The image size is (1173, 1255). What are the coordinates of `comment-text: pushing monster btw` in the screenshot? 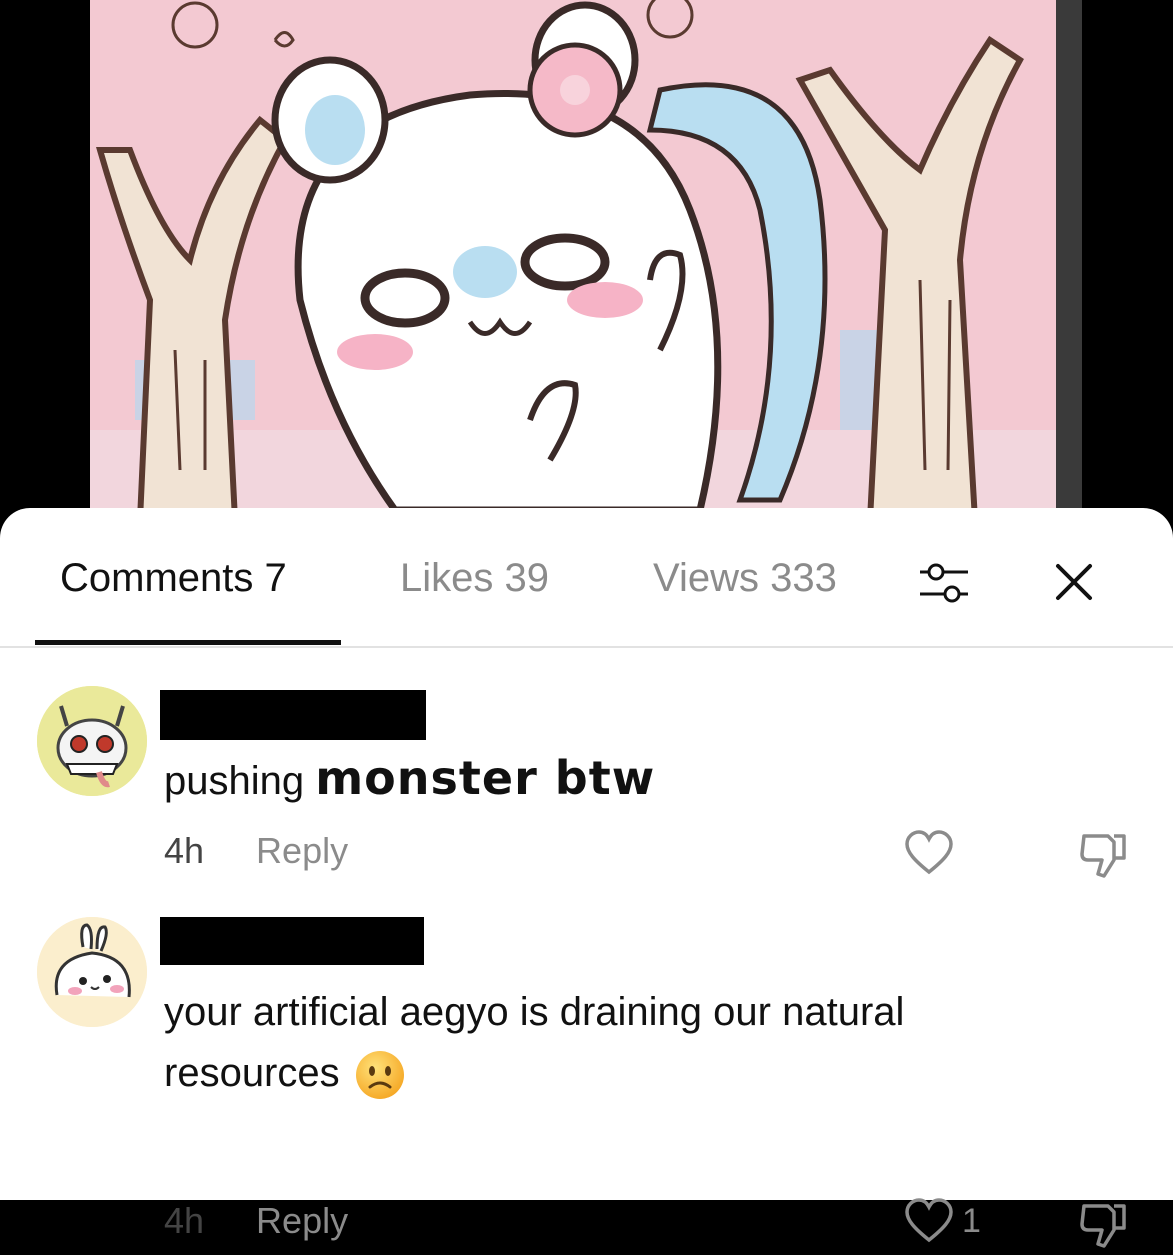 It's located at (409, 780).